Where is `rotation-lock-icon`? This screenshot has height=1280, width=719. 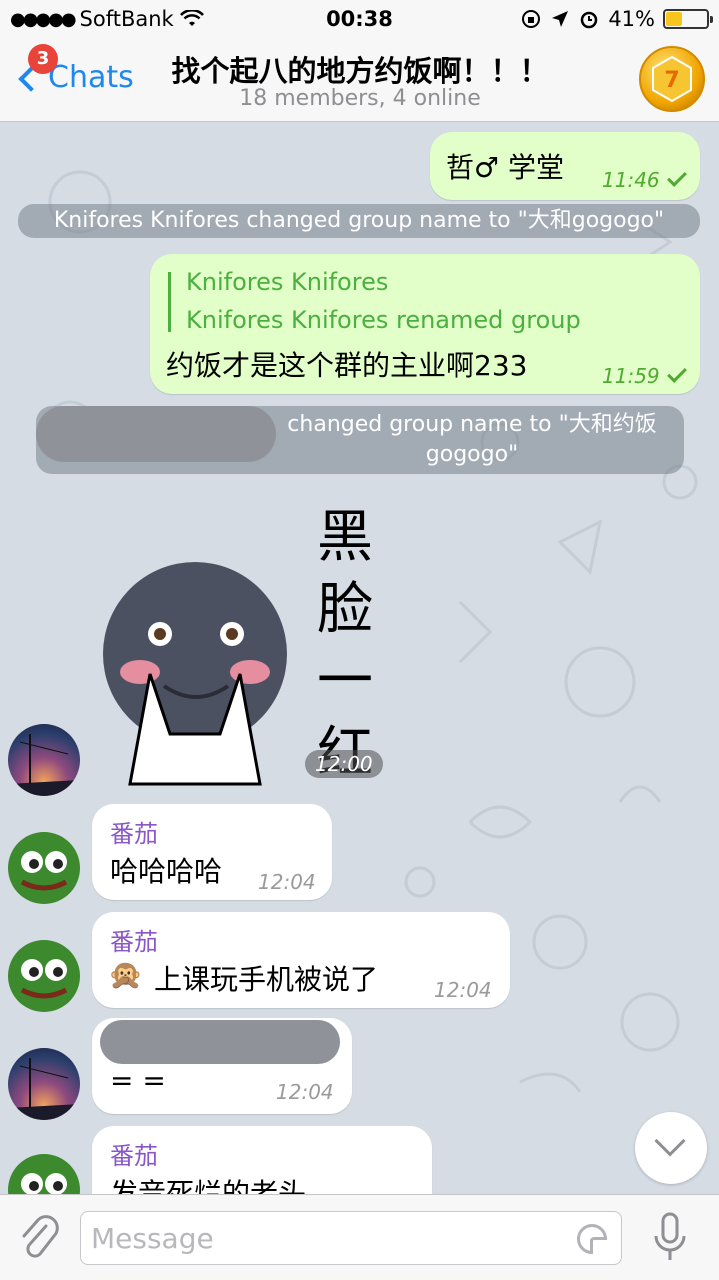 rotation-lock-icon is located at coordinates (531, 19).